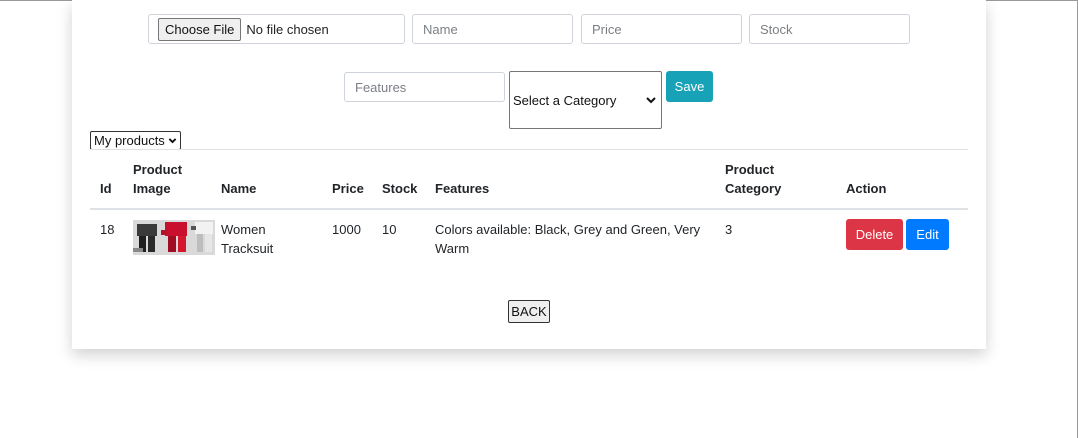 The height and width of the screenshot is (438, 1078). Describe the element at coordinates (200, 29) in the screenshot. I see `choose-file-button: Choose File` at that location.